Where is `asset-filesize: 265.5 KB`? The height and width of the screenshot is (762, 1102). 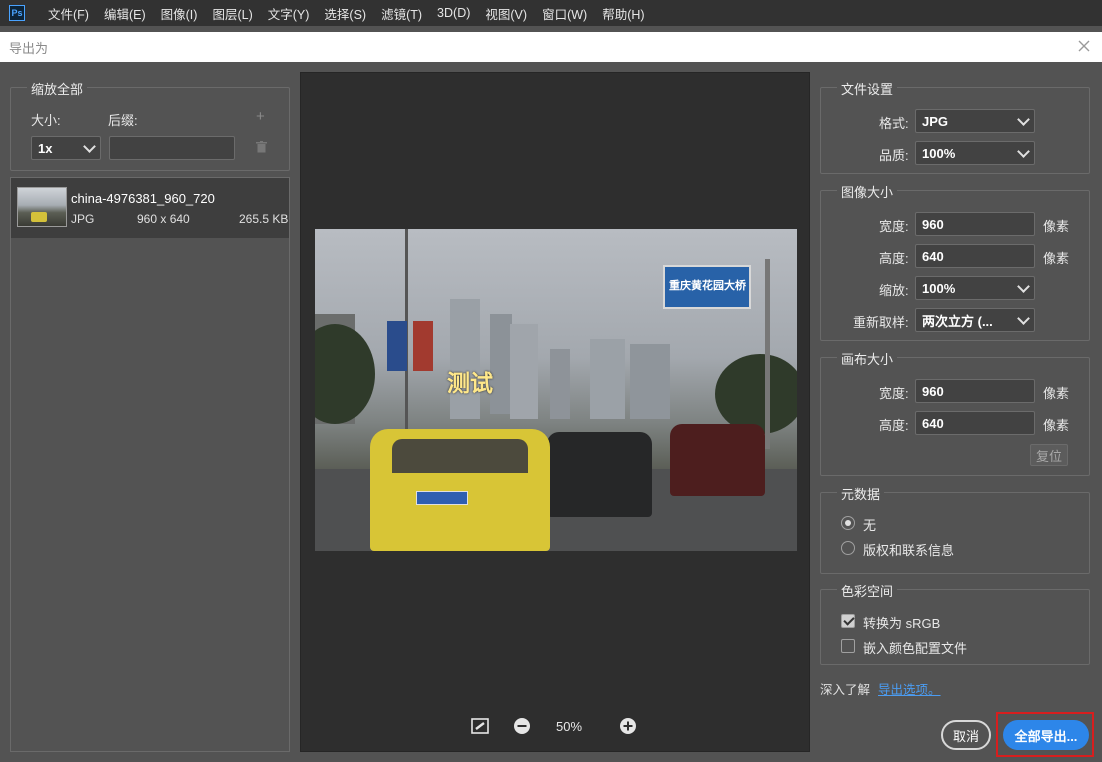 asset-filesize: 265.5 KB is located at coordinates (264, 219).